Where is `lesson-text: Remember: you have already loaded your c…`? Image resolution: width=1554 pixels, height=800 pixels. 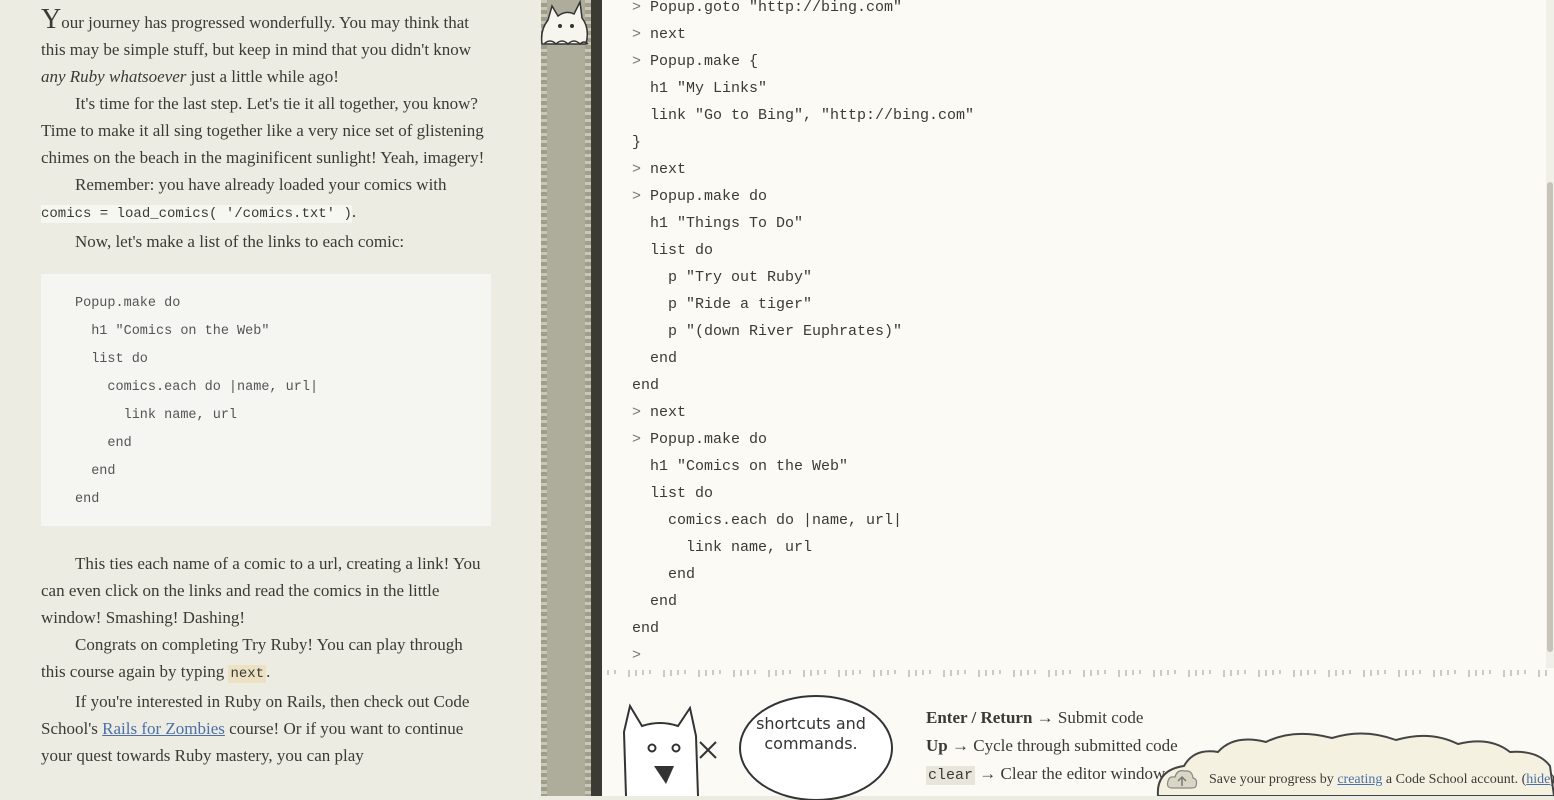 lesson-text: Remember: you have already loaded your c… is located at coordinates (261, 184).